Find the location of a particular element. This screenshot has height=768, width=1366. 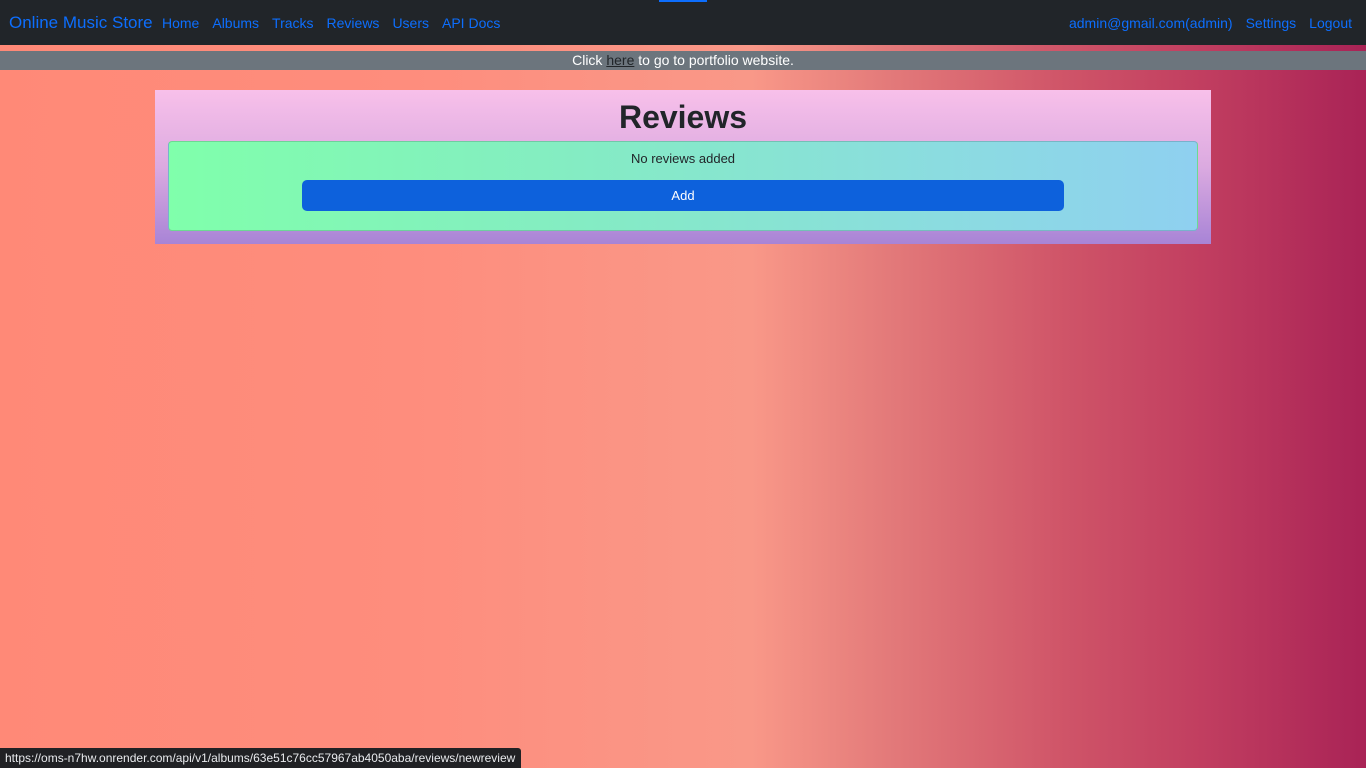

nav-link-users: Users is located at coordinates (410, 23).